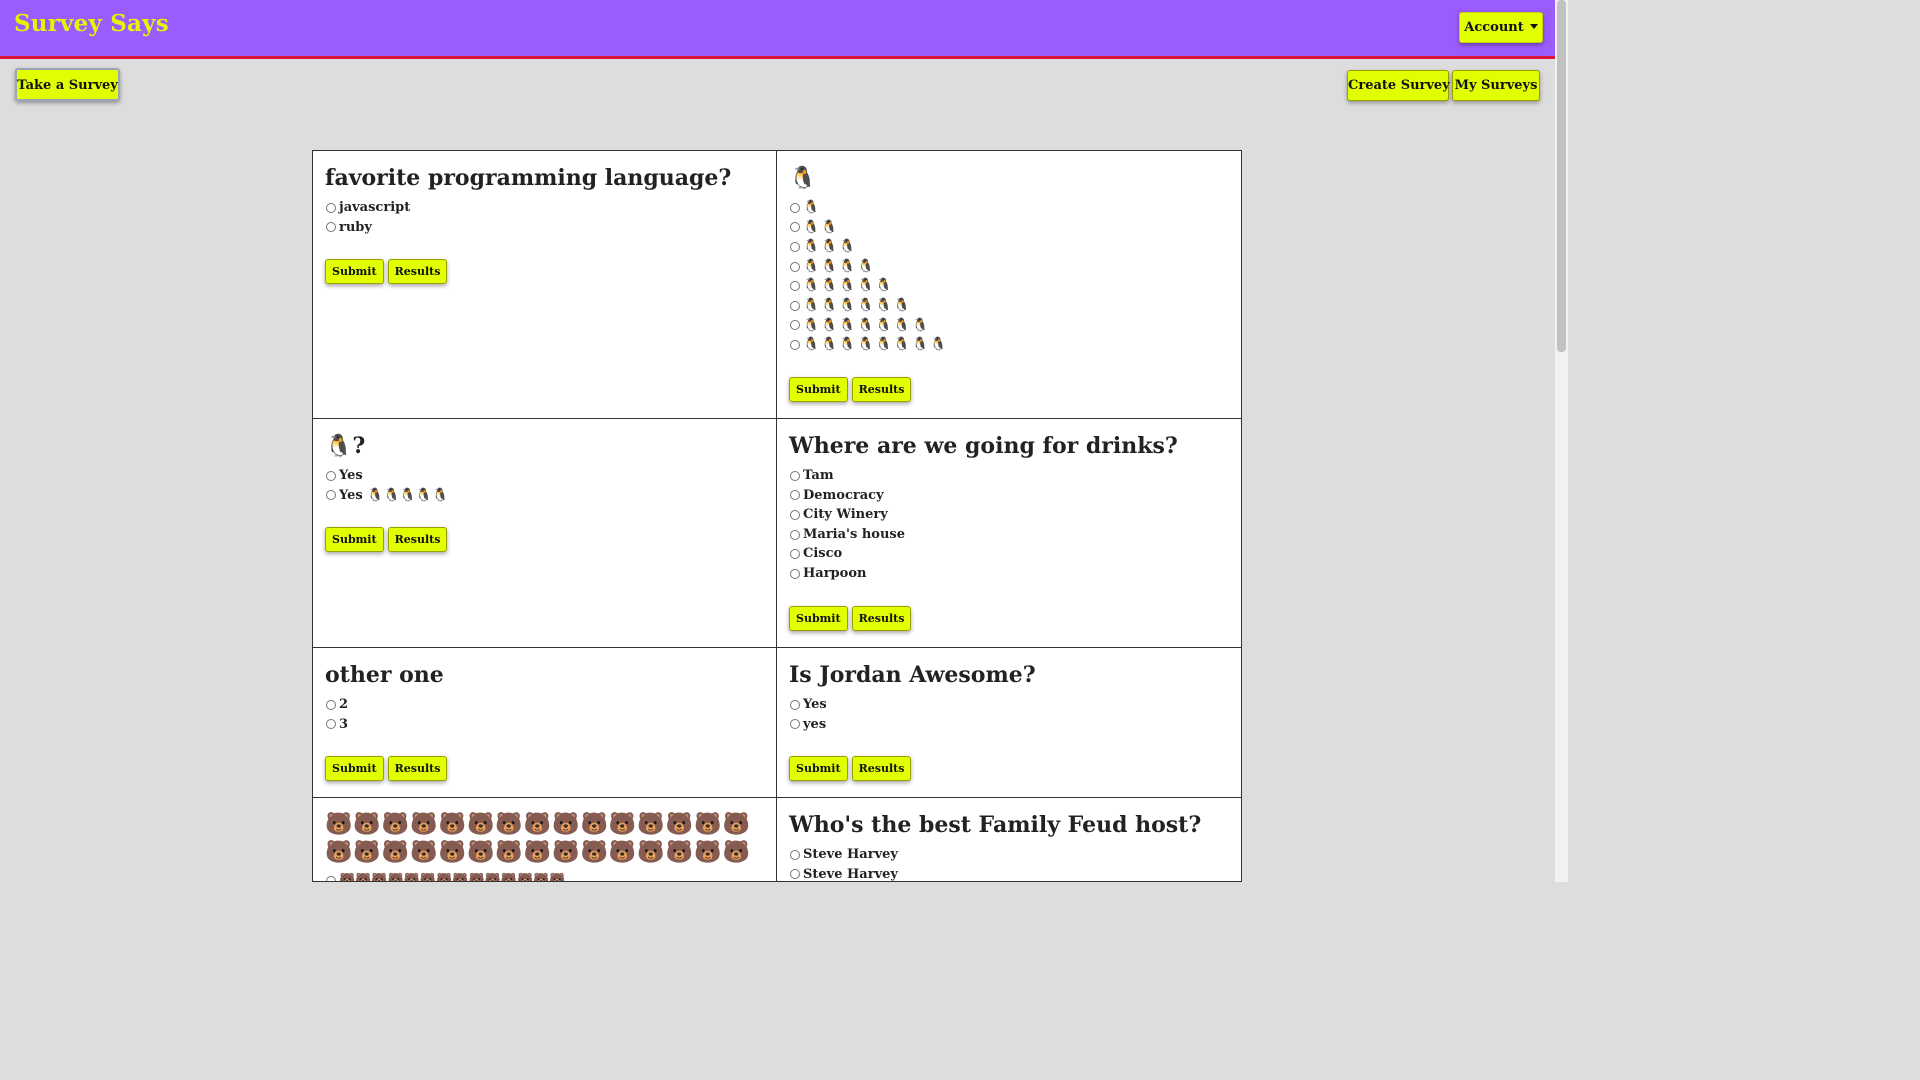 Image resolution: width=1920 pixels, height=1080 pixels. I want to click on caret-down-icon, so click(1533, 26).